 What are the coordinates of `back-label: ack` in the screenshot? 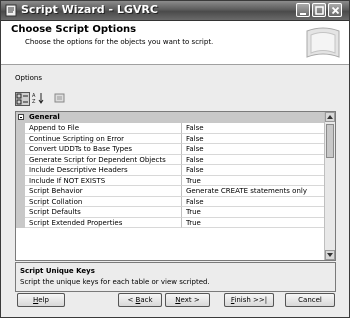 It's located at (146, 300).